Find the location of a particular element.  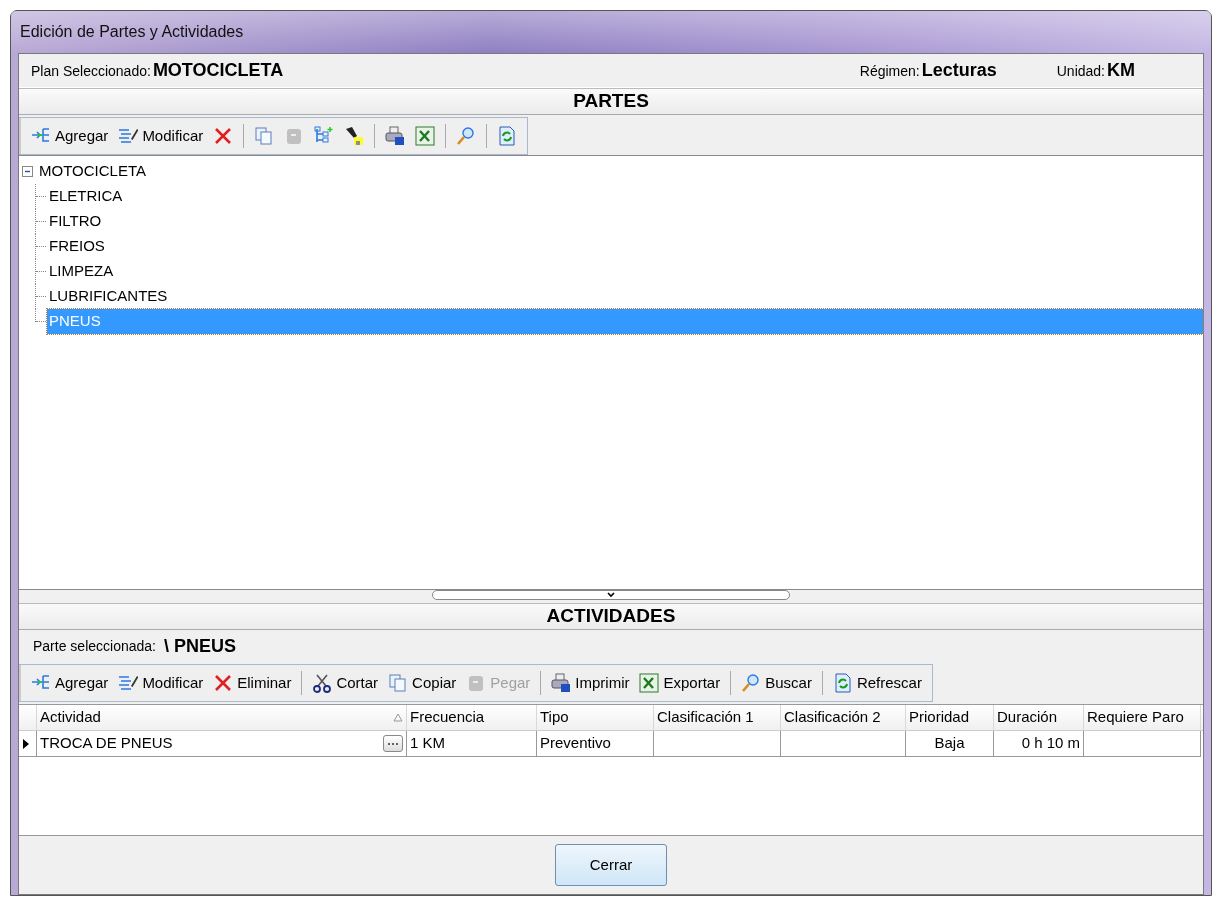

field-value: KM is located at coordinates (1121, 70).